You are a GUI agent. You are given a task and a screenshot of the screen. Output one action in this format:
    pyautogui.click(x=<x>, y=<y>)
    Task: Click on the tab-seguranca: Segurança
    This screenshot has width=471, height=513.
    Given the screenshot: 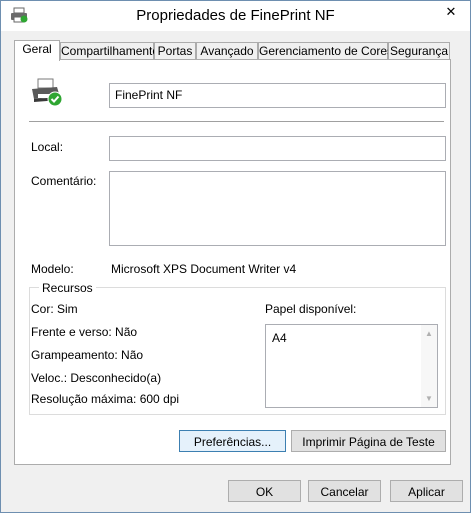 What is the action you would take?
    pyautogui.click(x=419, y=51)
    